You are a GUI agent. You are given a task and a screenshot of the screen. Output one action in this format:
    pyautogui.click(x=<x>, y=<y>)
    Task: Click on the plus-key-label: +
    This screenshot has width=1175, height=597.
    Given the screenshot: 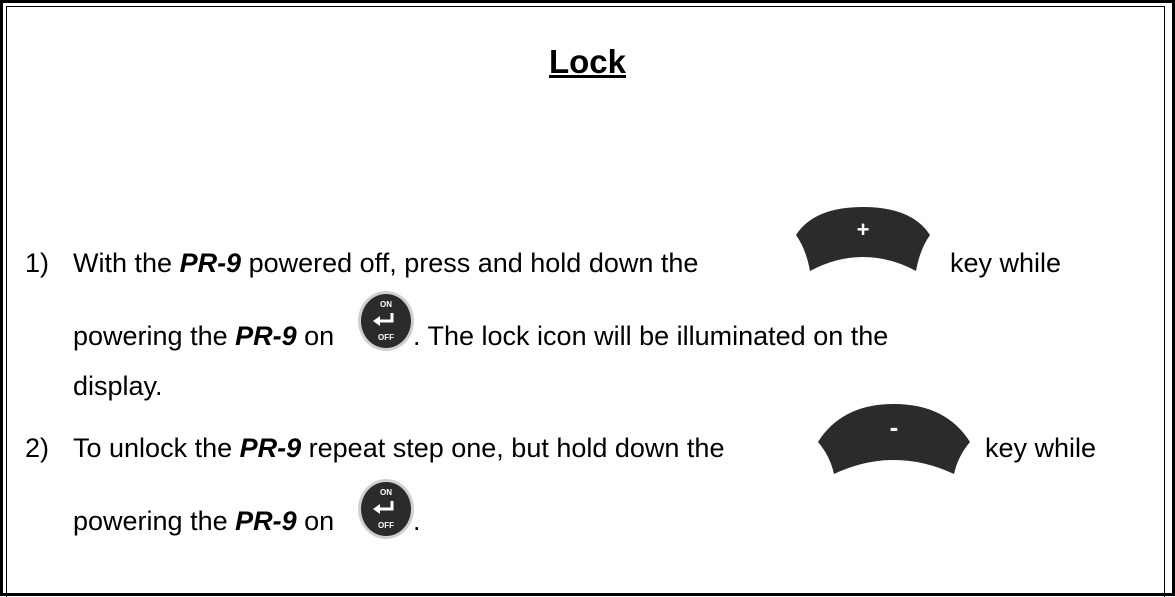 What is the action you would take?
    pyautogui.click(x=863, y=229)
    